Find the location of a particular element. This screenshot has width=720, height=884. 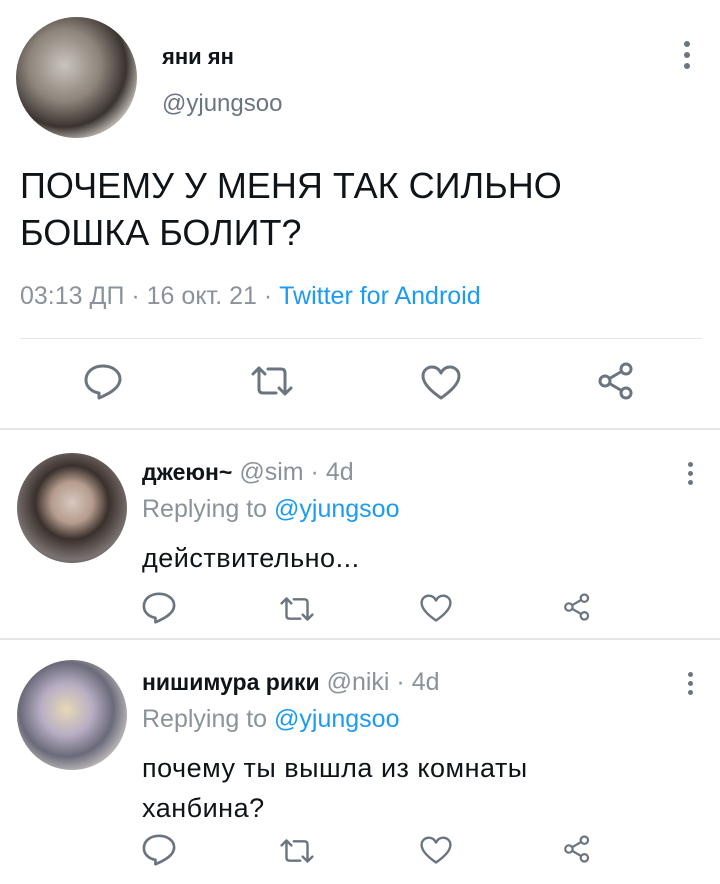

reply-author-name: нишимура рики is located at coordinates (231, 682).